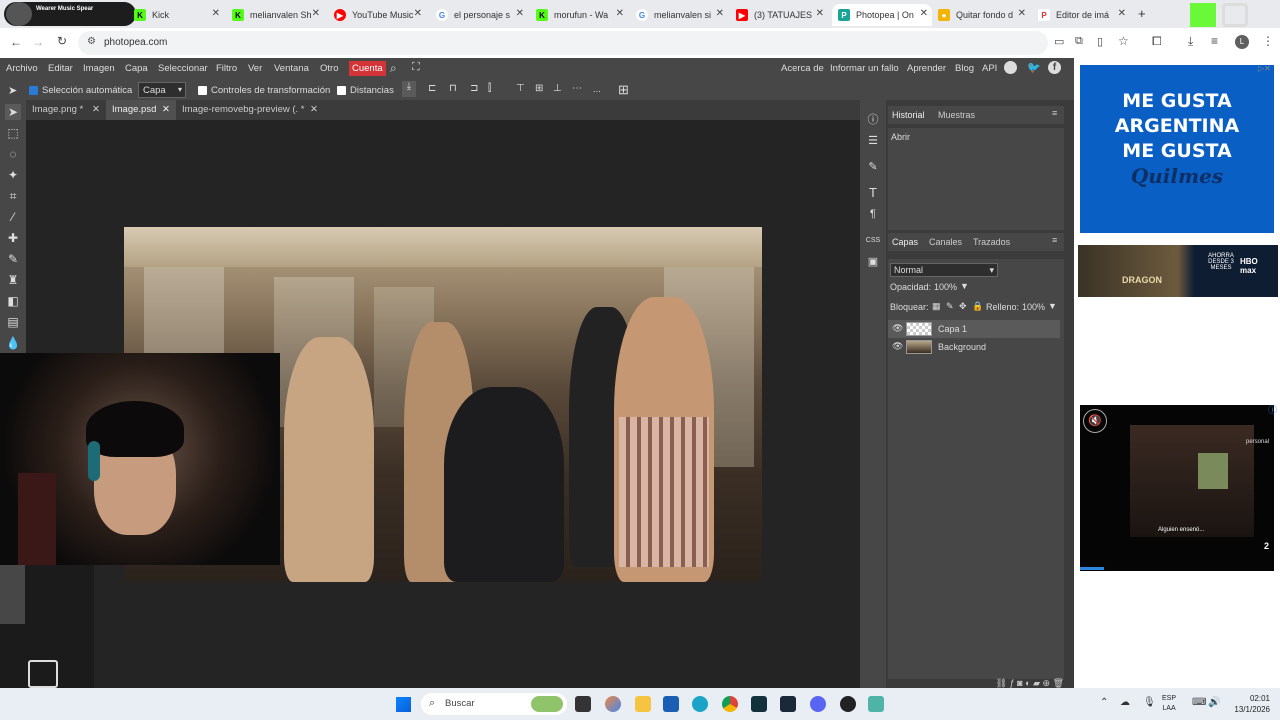 This screenshot has width=1280, height=720. What do you see at coordinates (489, 88) in the screenshot?
I see `distribute-icon: ⫿` at bounding box center [489, 88].